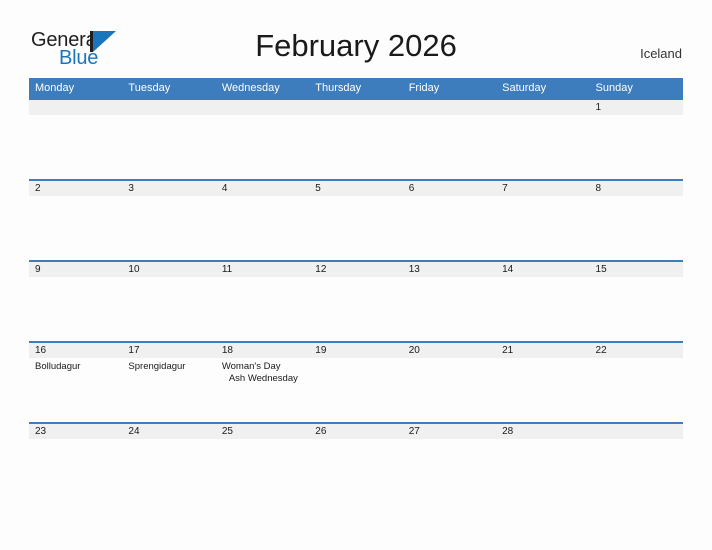  Describe the element at coordinates (76, 187) in the screenshot. I see `day-number-band: 2` at that location.